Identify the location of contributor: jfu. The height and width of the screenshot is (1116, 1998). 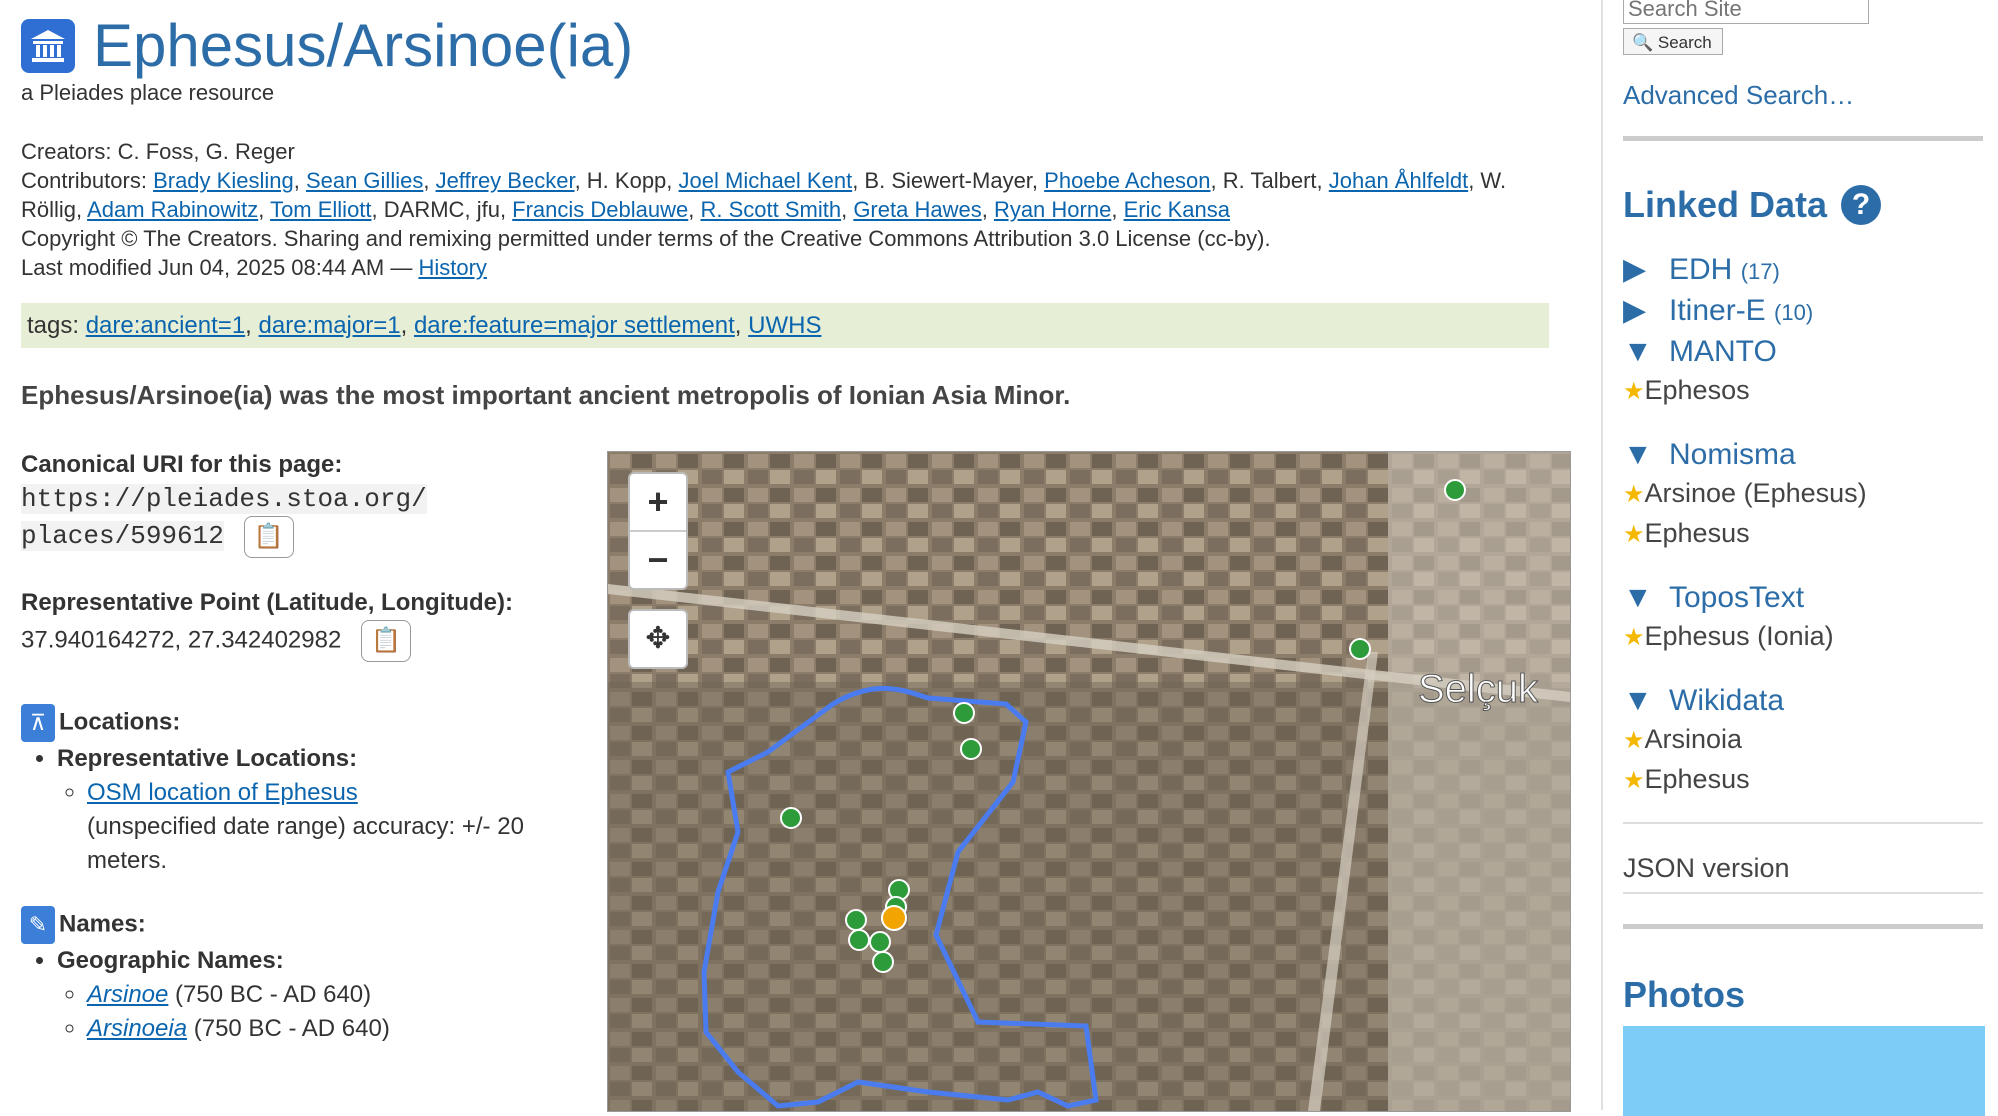
(488, 209).